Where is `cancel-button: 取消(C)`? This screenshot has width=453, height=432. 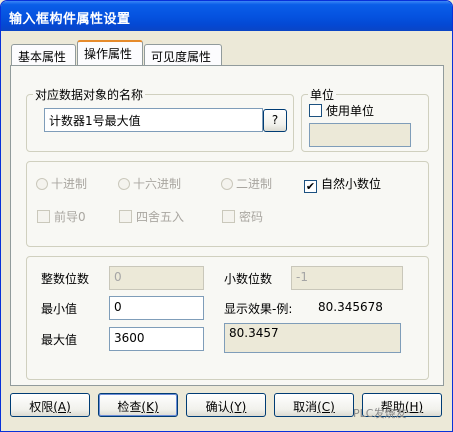
cancel-button: 取消(C) is located at coordinates (314, 405).